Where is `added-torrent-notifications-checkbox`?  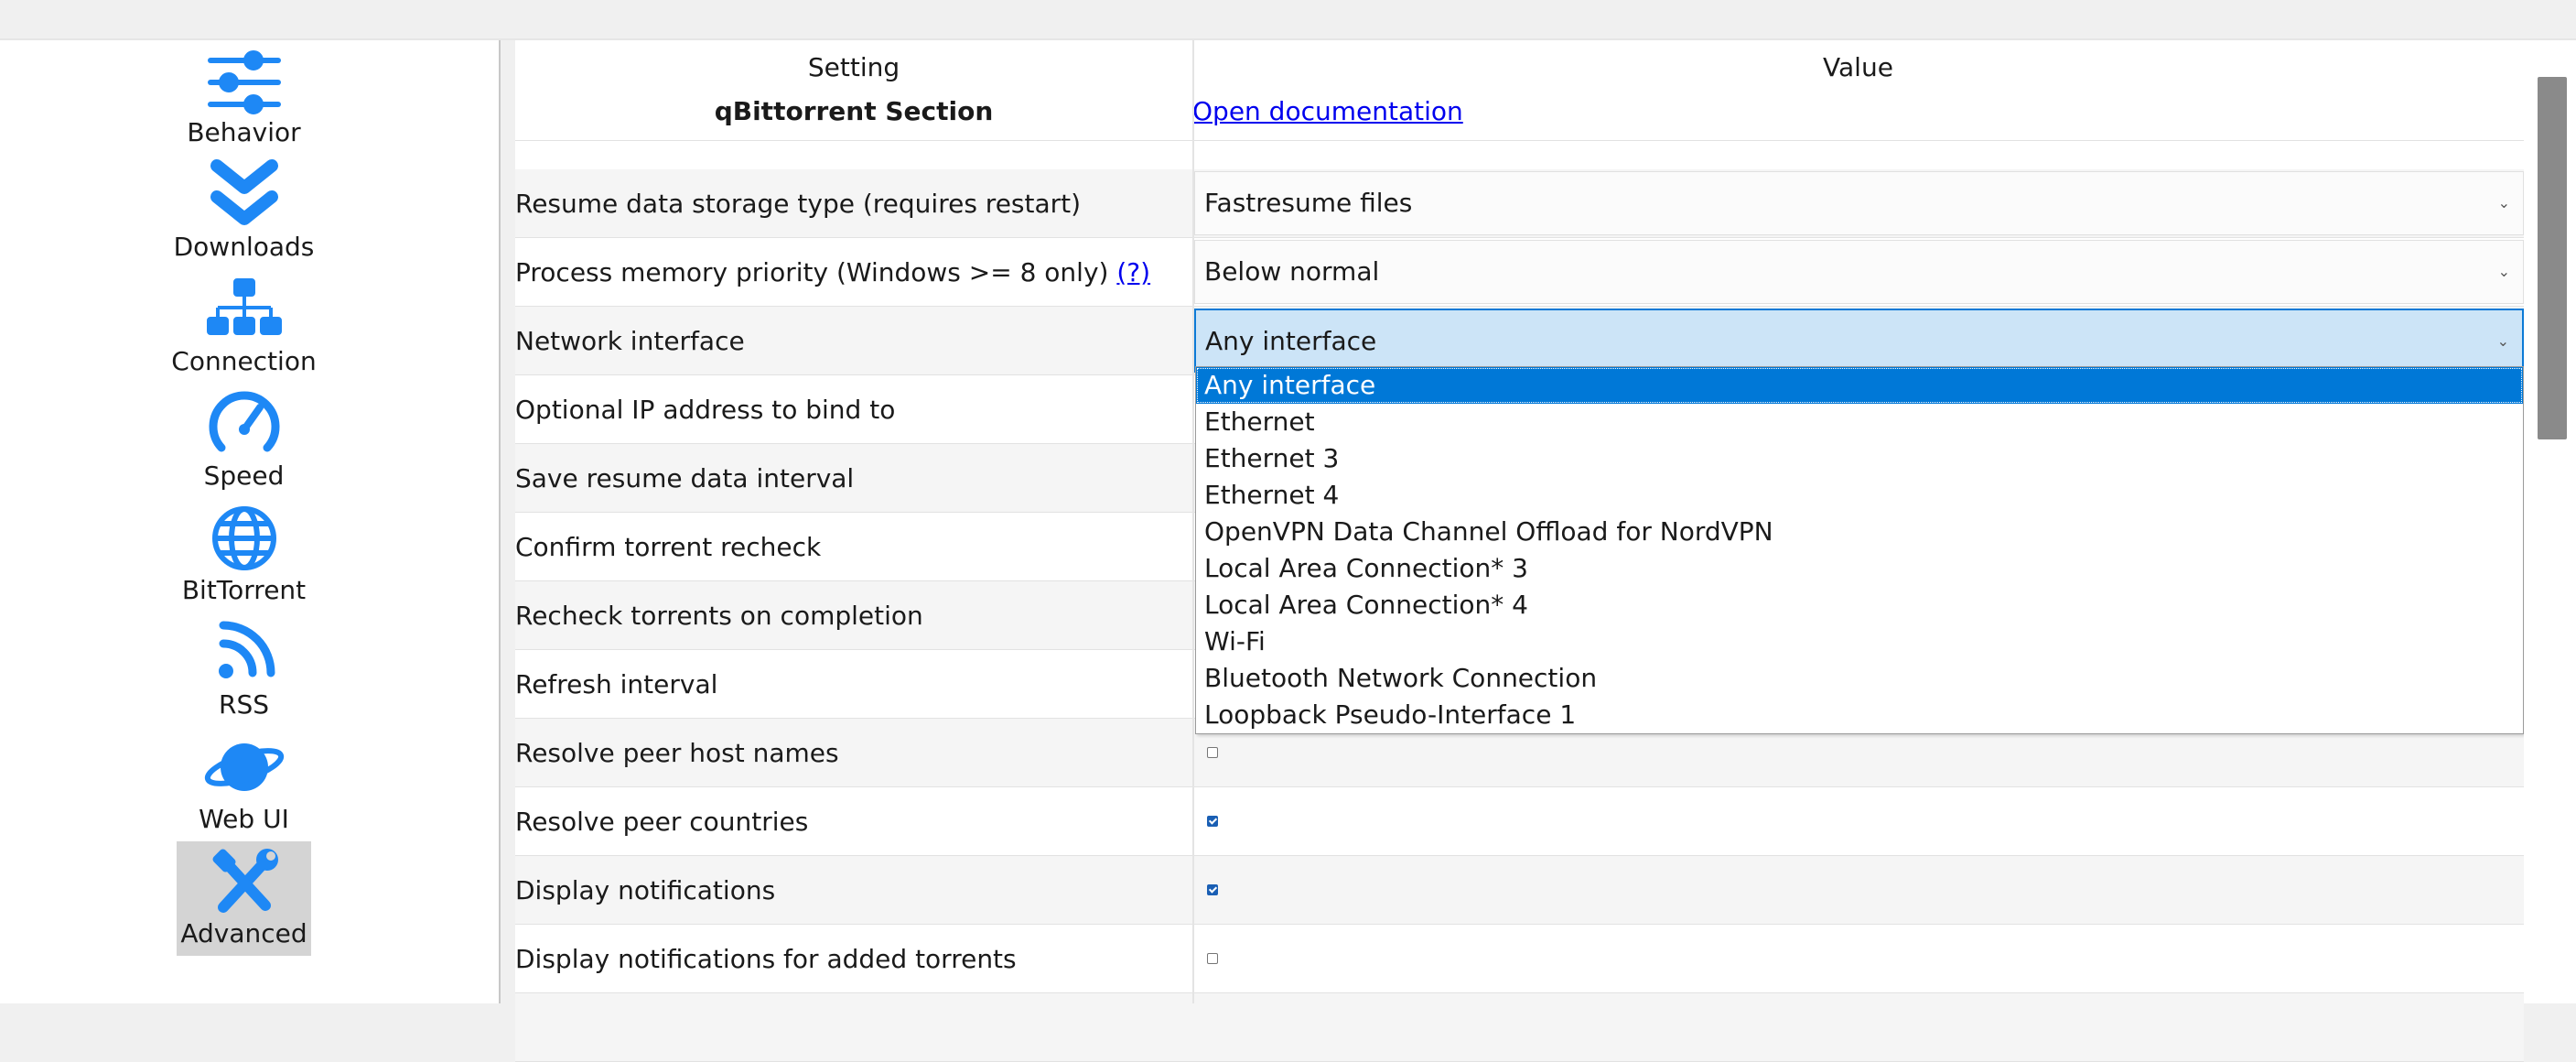 added-torrent-notifications-checkbox is located at coordinates (1212, 959).